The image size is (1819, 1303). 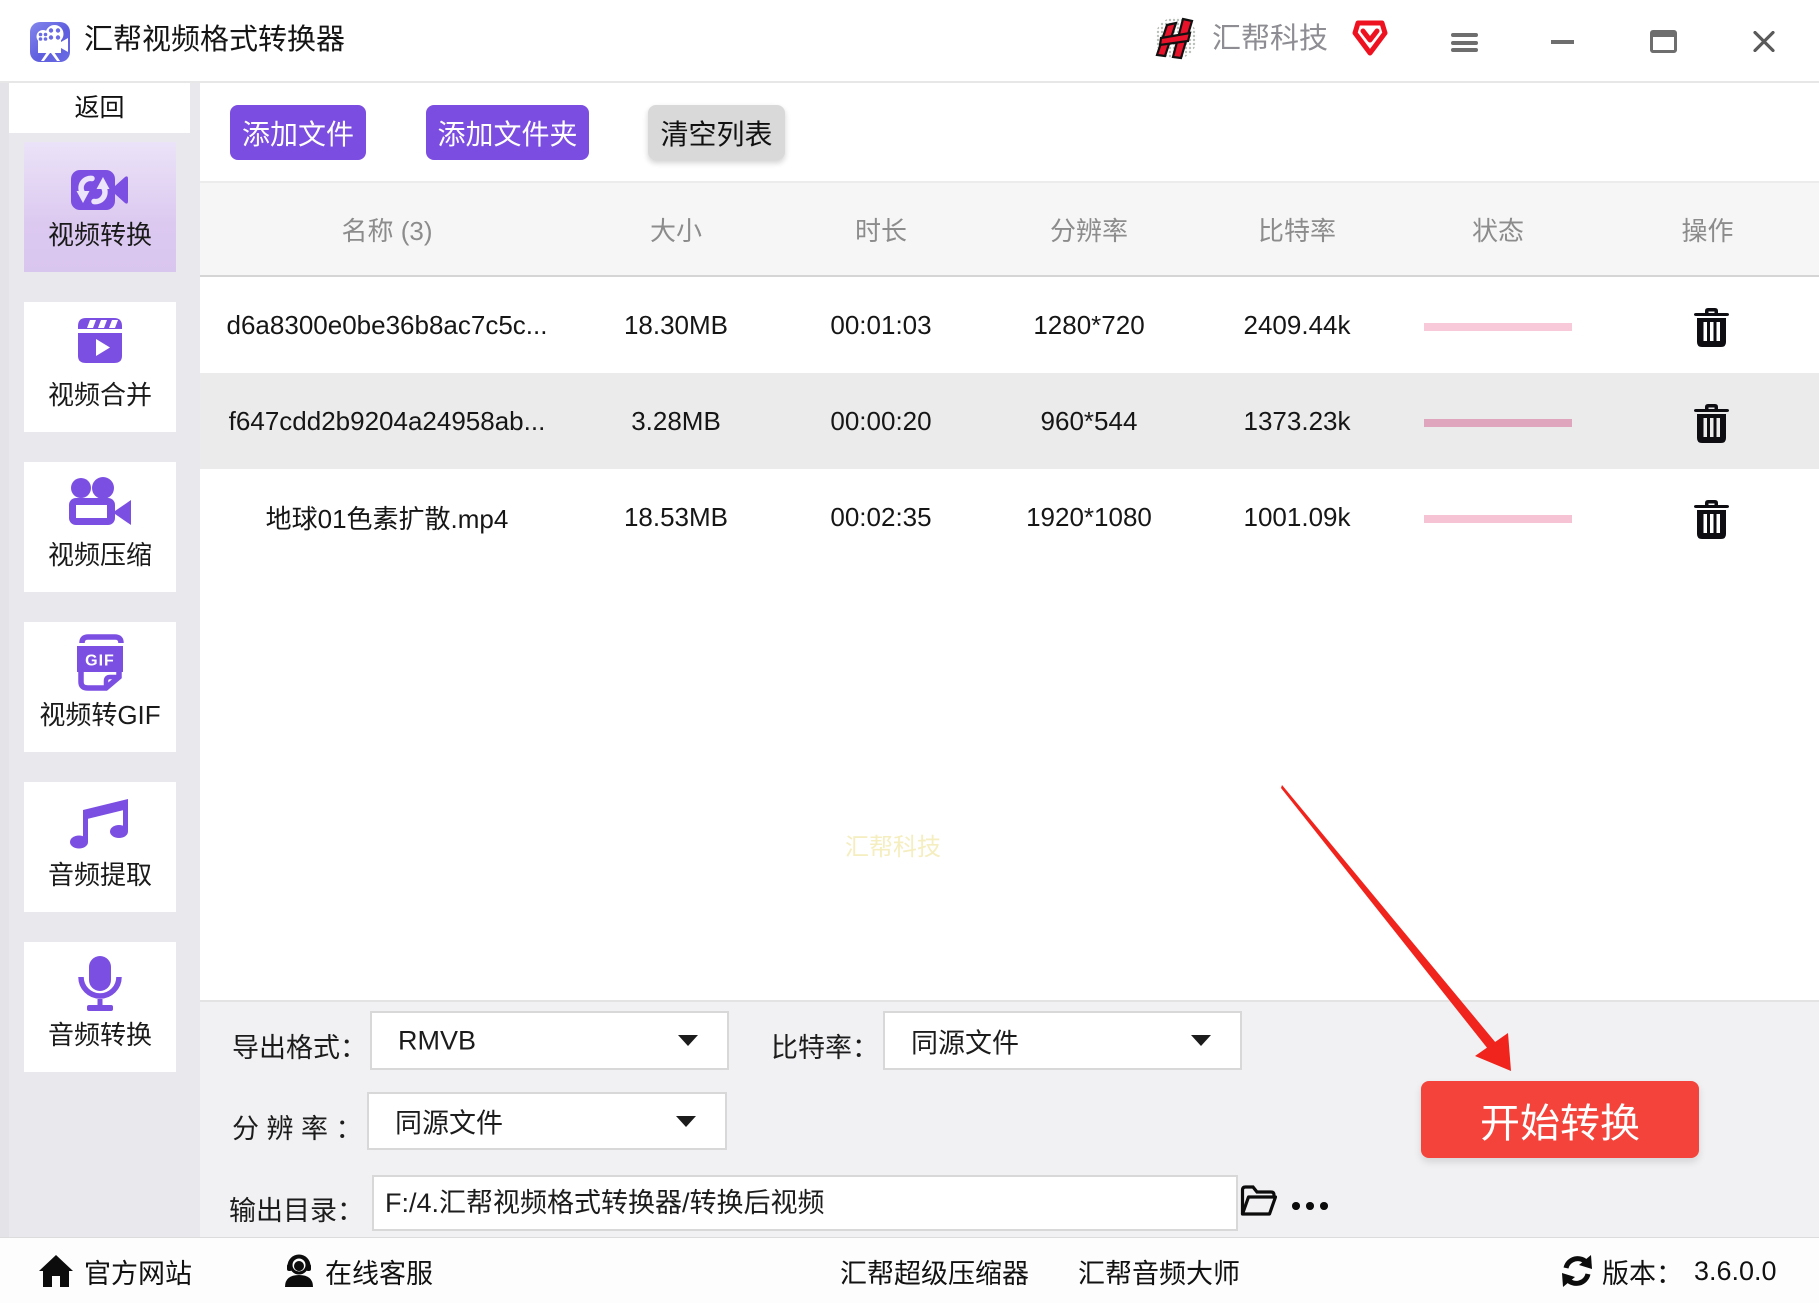 What do you see at coordinates (100, 661) in the screenshot?
I see `svg-text: GIF` at bounding box center [100, 661].